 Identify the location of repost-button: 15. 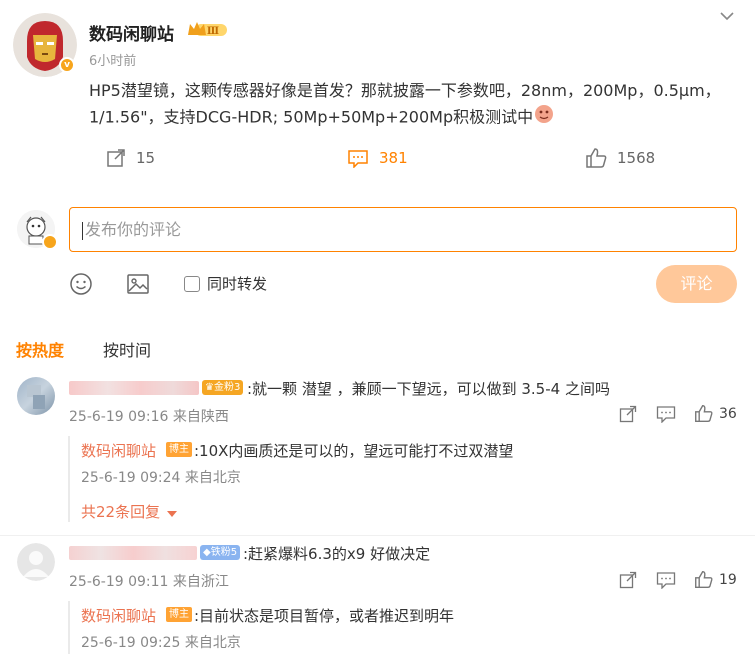
(130, 158).